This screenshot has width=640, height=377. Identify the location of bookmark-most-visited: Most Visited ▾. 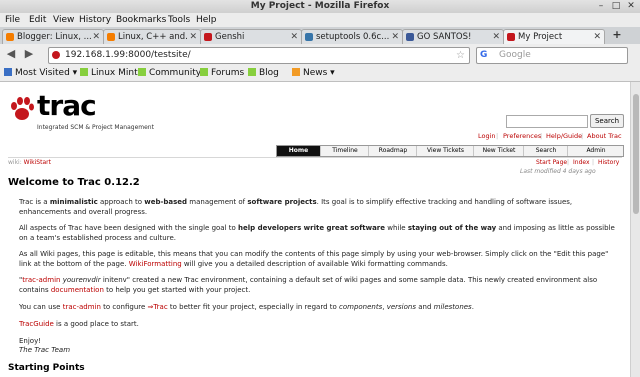
(40, 73).